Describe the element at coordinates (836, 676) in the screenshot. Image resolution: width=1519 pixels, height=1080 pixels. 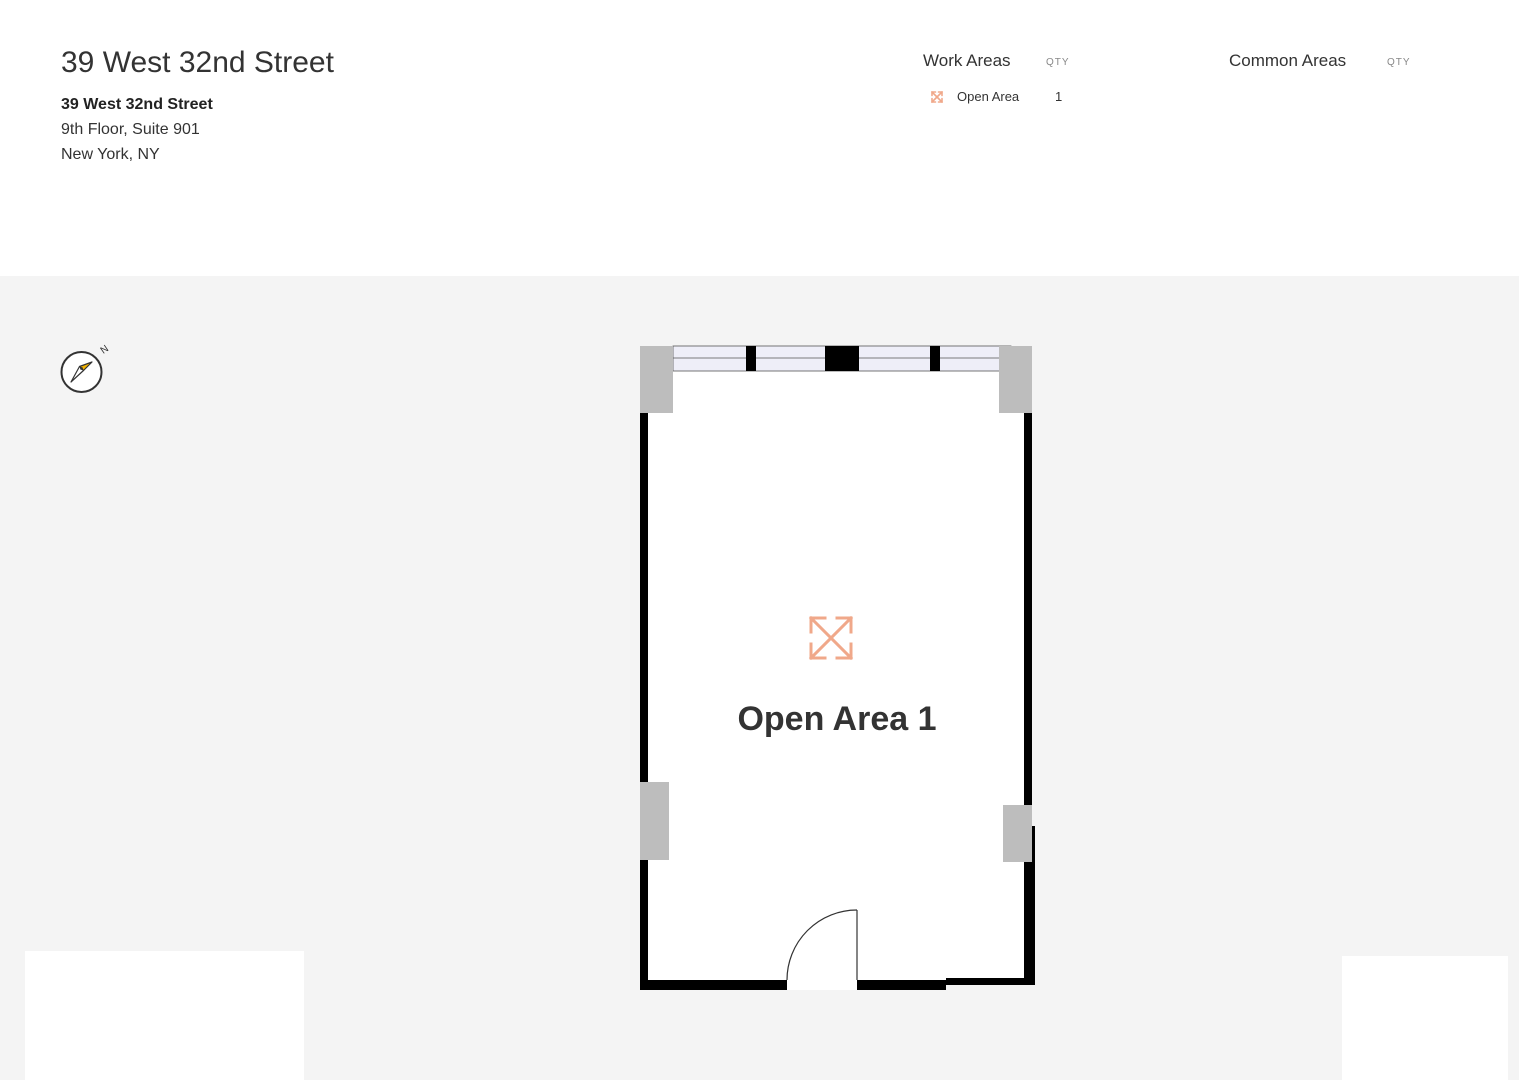
I see `room-floor` at that location.